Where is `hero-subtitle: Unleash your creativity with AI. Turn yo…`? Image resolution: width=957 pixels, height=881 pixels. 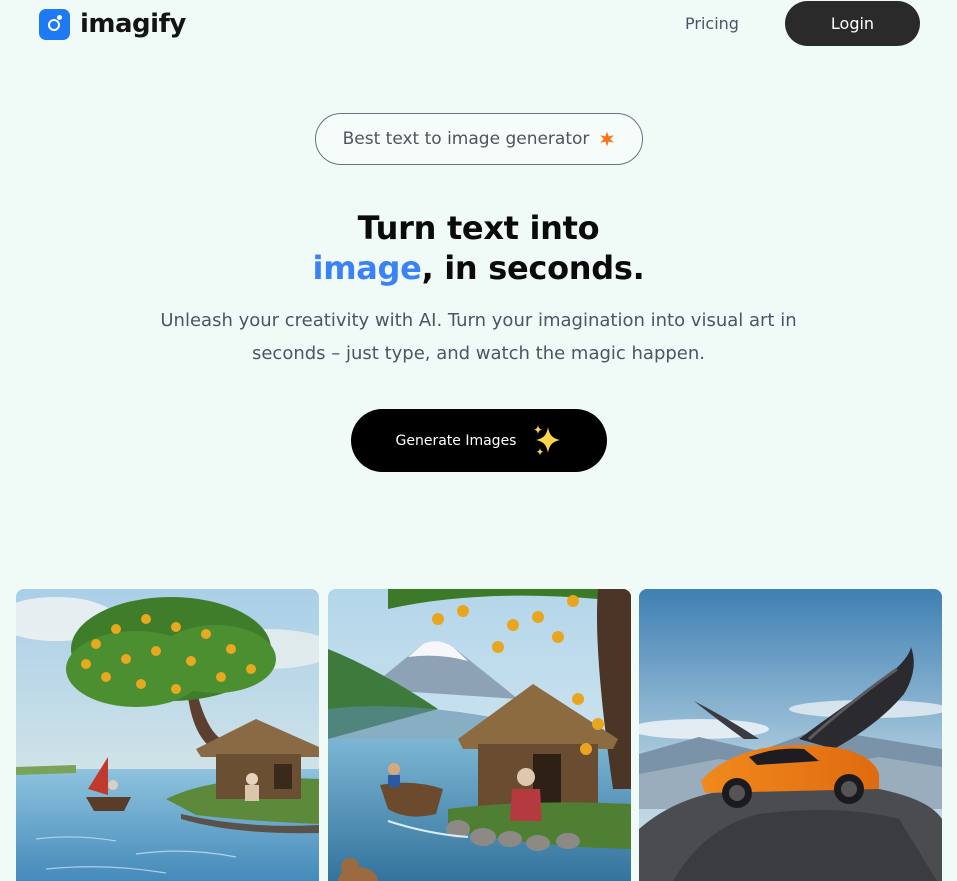
hero-subtitle: Unleash your creativity with AI. Turn yo… is located at coordinates (478, 337).